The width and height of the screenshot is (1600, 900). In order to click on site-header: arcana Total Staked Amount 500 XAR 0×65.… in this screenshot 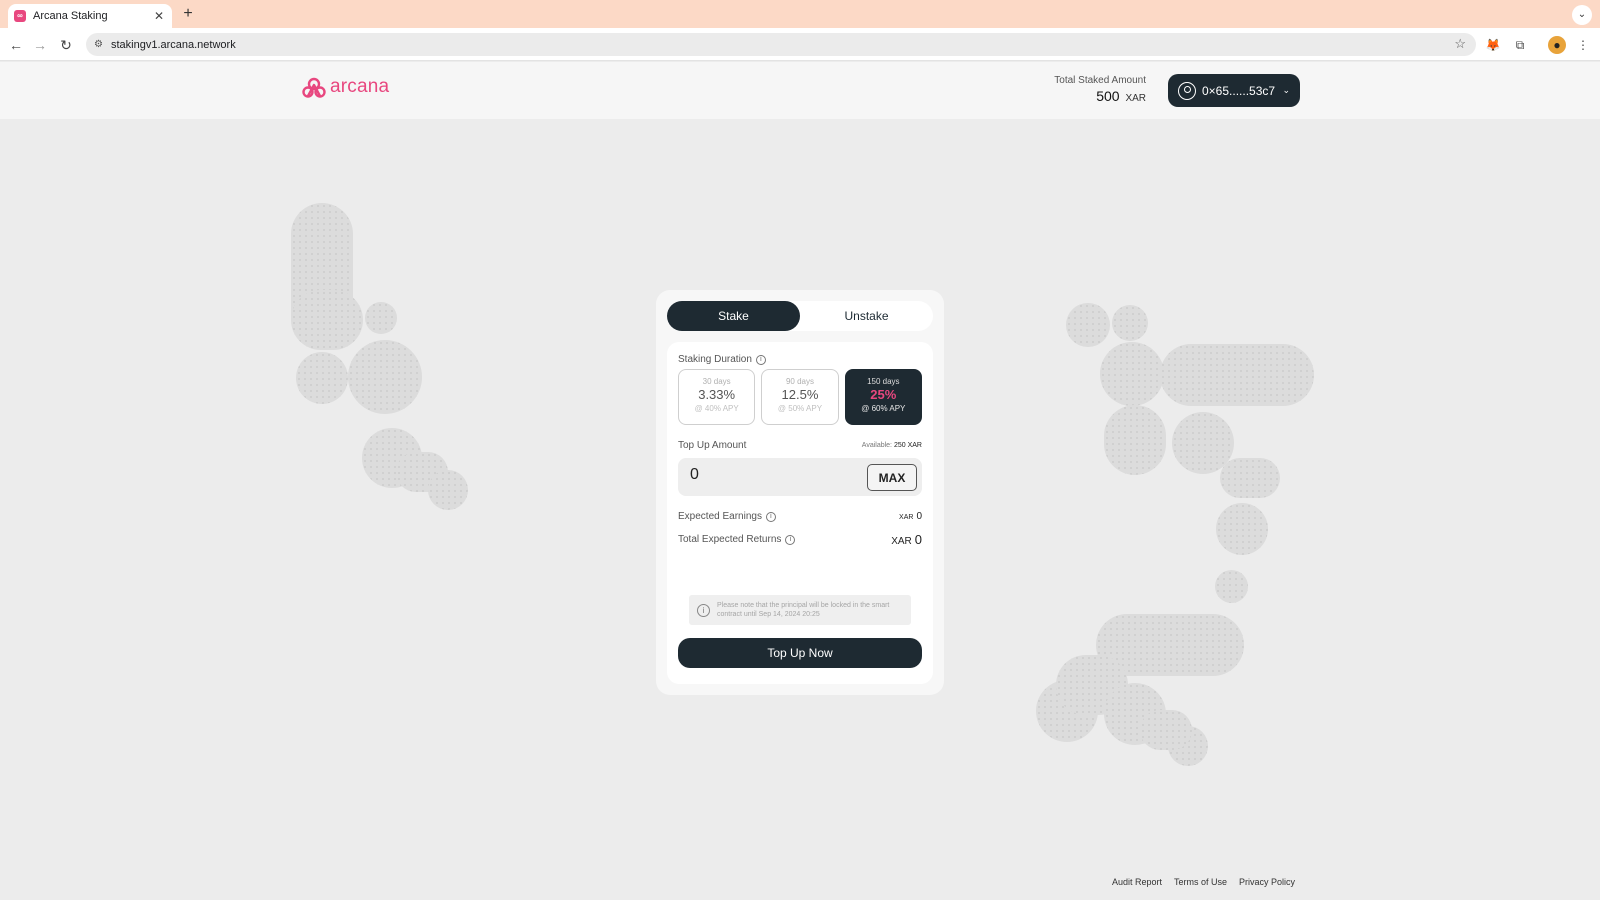, I will do `click(800, 90)`.